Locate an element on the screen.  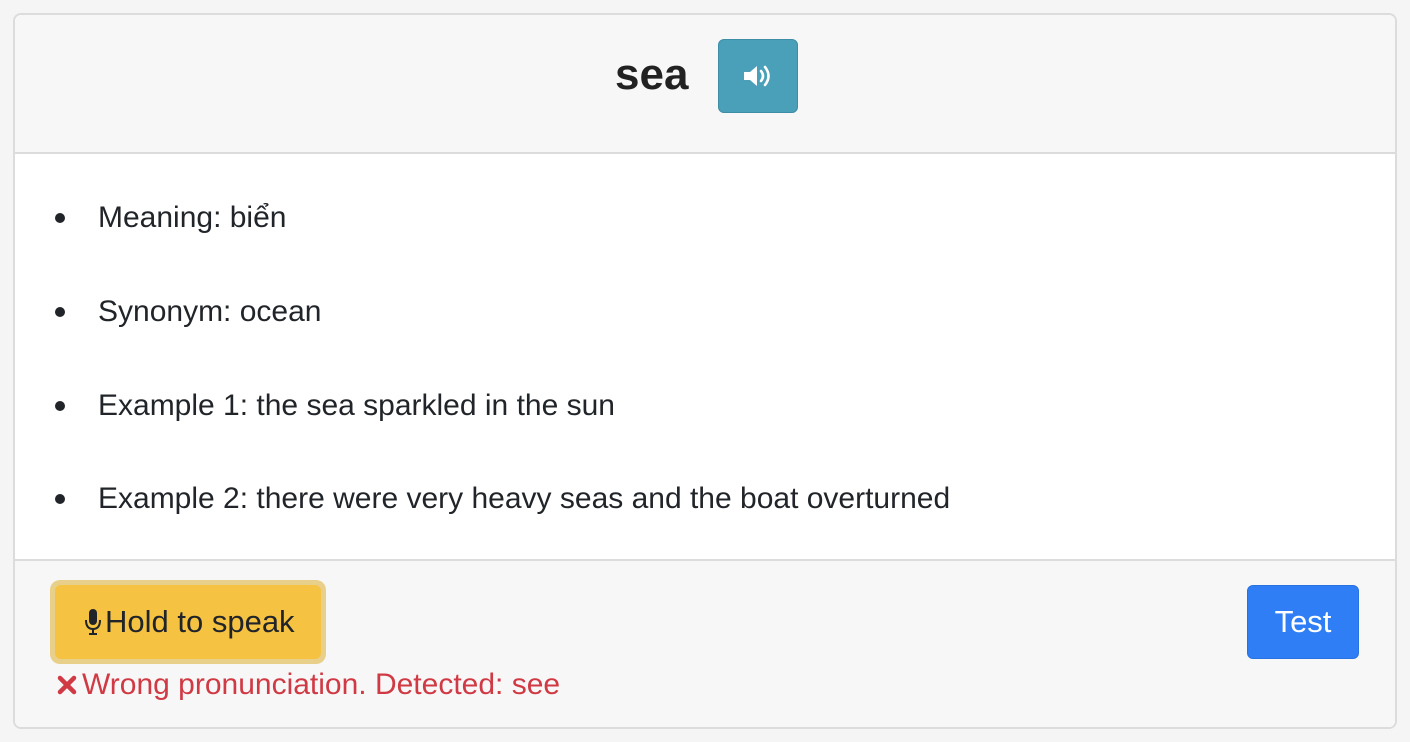
pronunciation-result: Wrong pronunciation. Detected: see is located at coordinates (308, 685).